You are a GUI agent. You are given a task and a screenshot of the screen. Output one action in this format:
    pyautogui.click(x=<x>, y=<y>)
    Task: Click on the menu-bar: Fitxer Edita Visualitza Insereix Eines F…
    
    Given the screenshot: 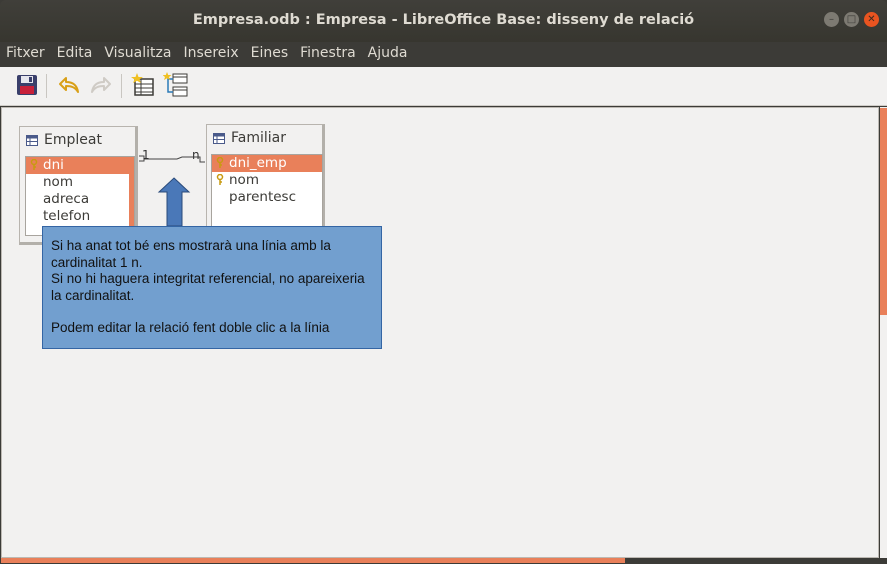 What is the action you would take?
    pyautogui.click(x=443, y=54)
    